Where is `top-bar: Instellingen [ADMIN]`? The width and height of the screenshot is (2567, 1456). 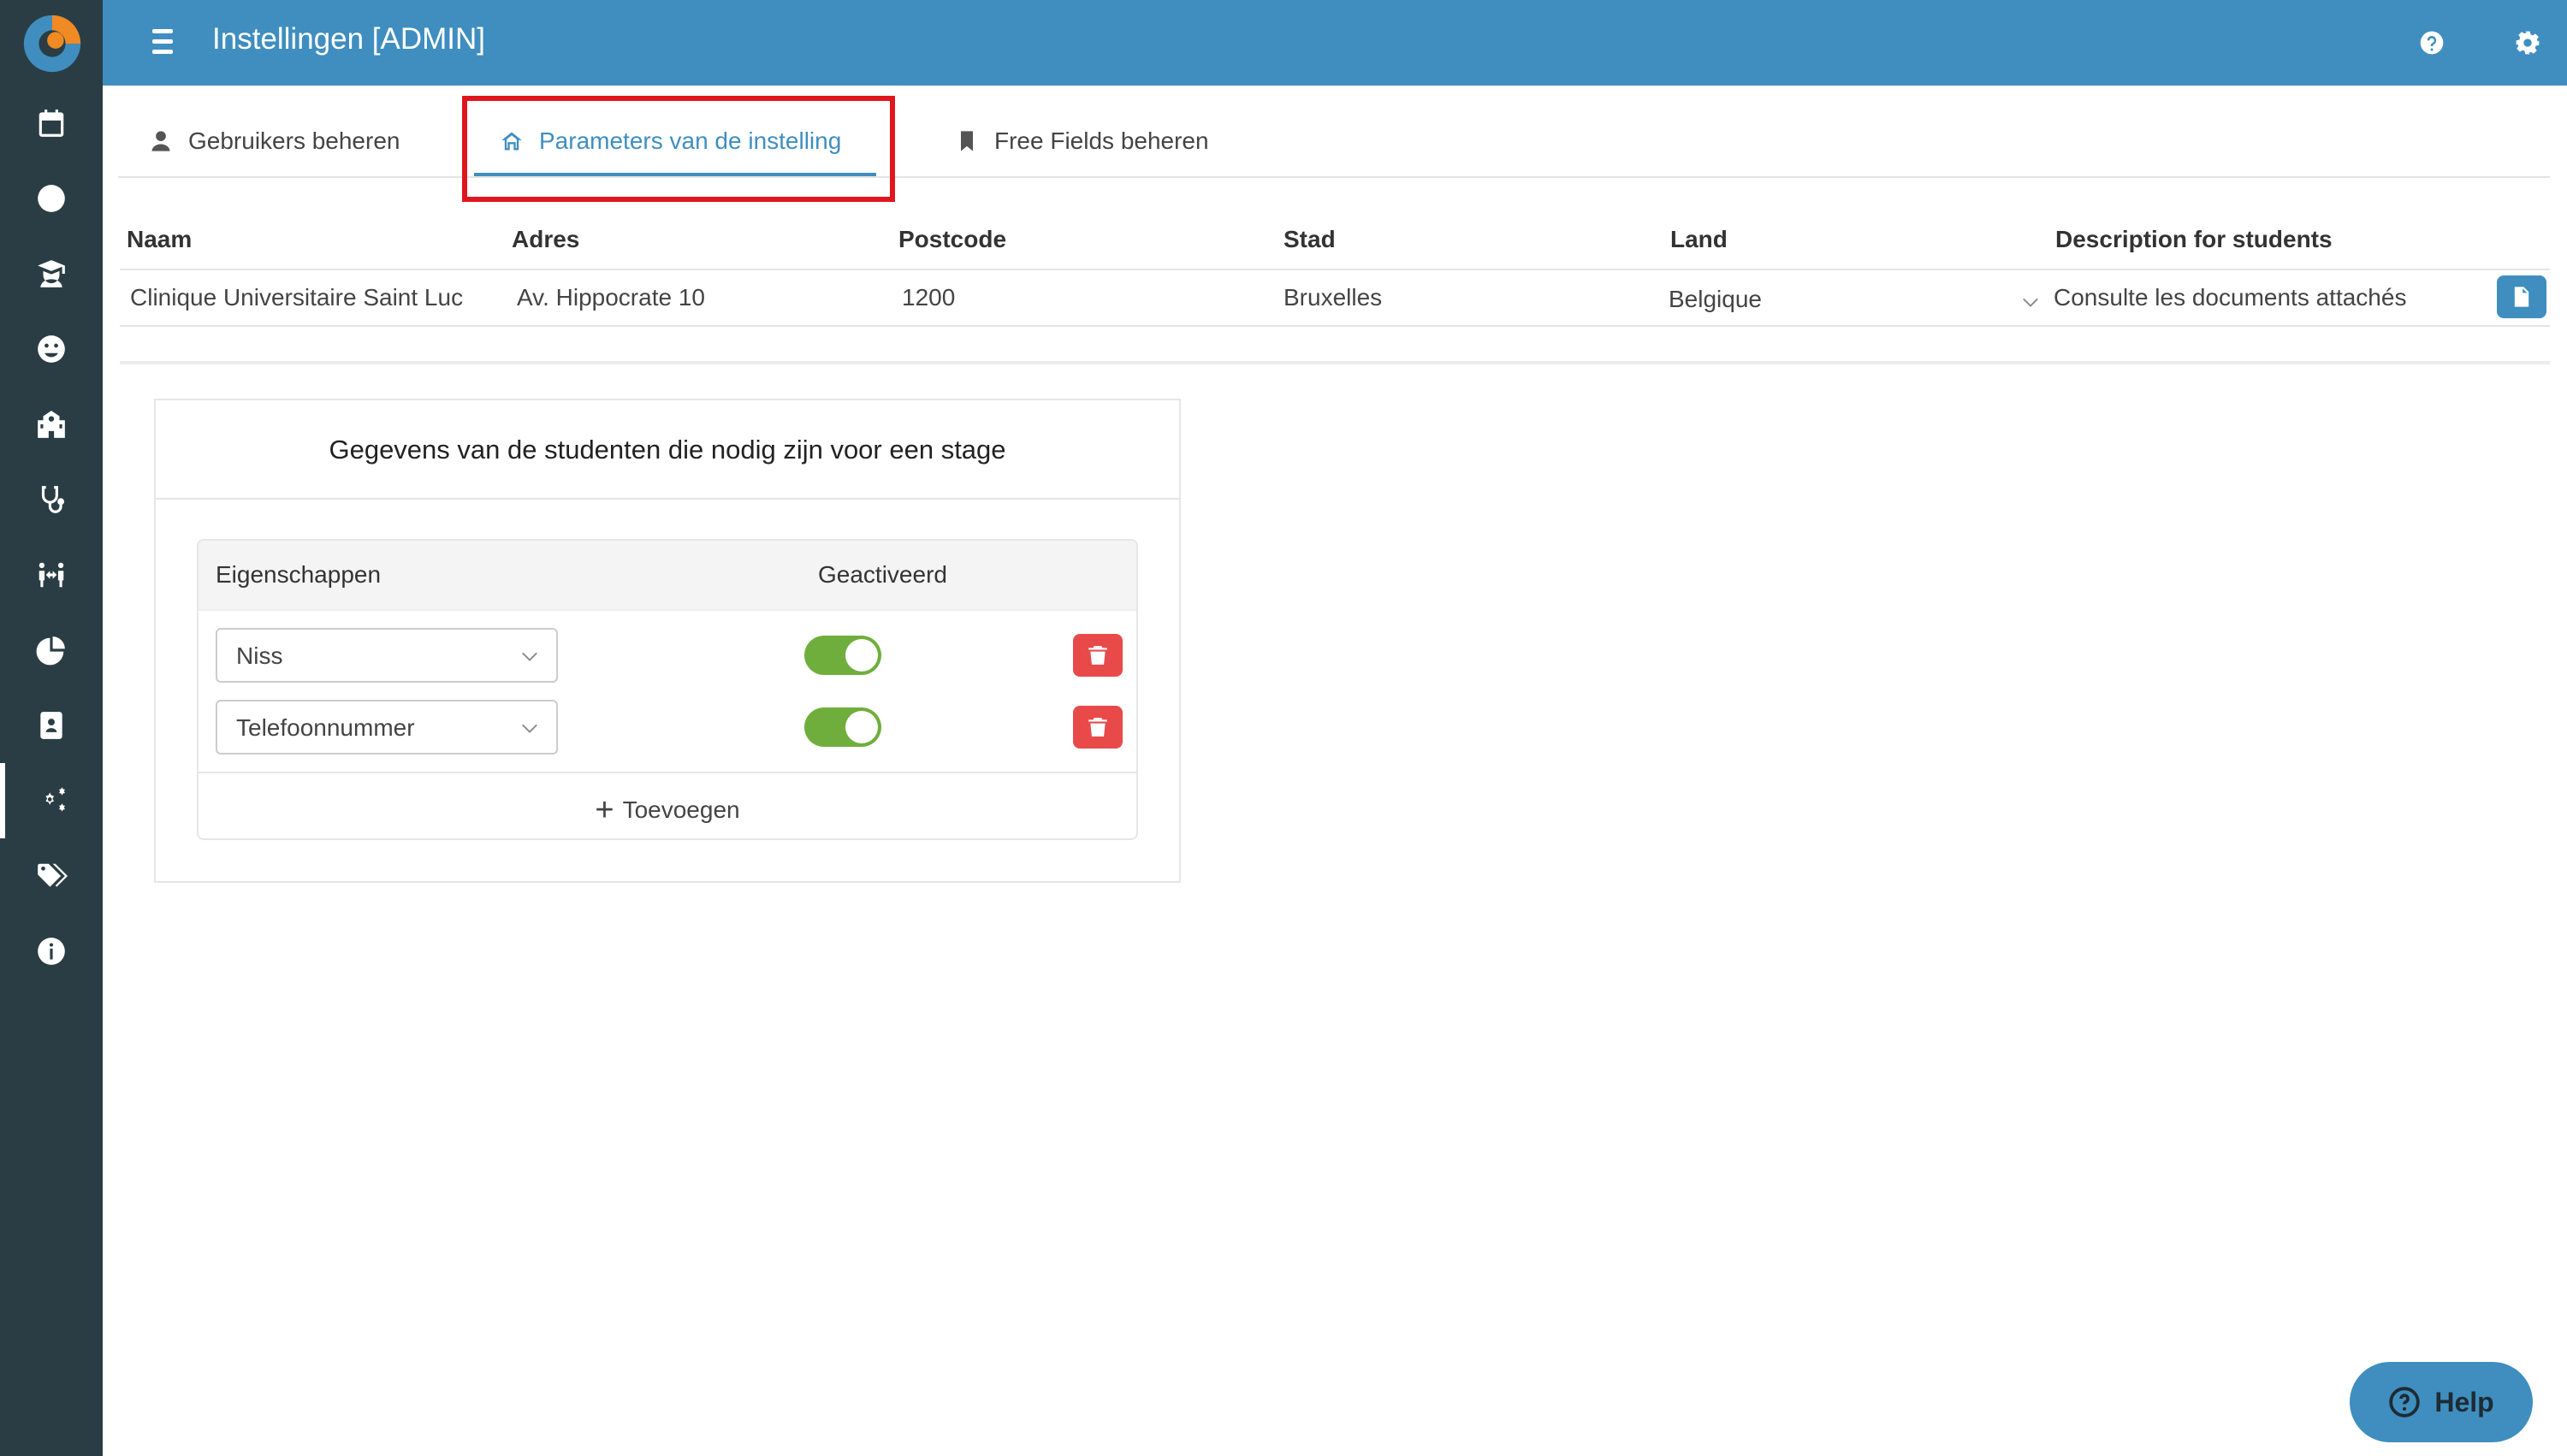 top-bar: Instellingen [ADMIN] is located at coordinates (1335, 43).